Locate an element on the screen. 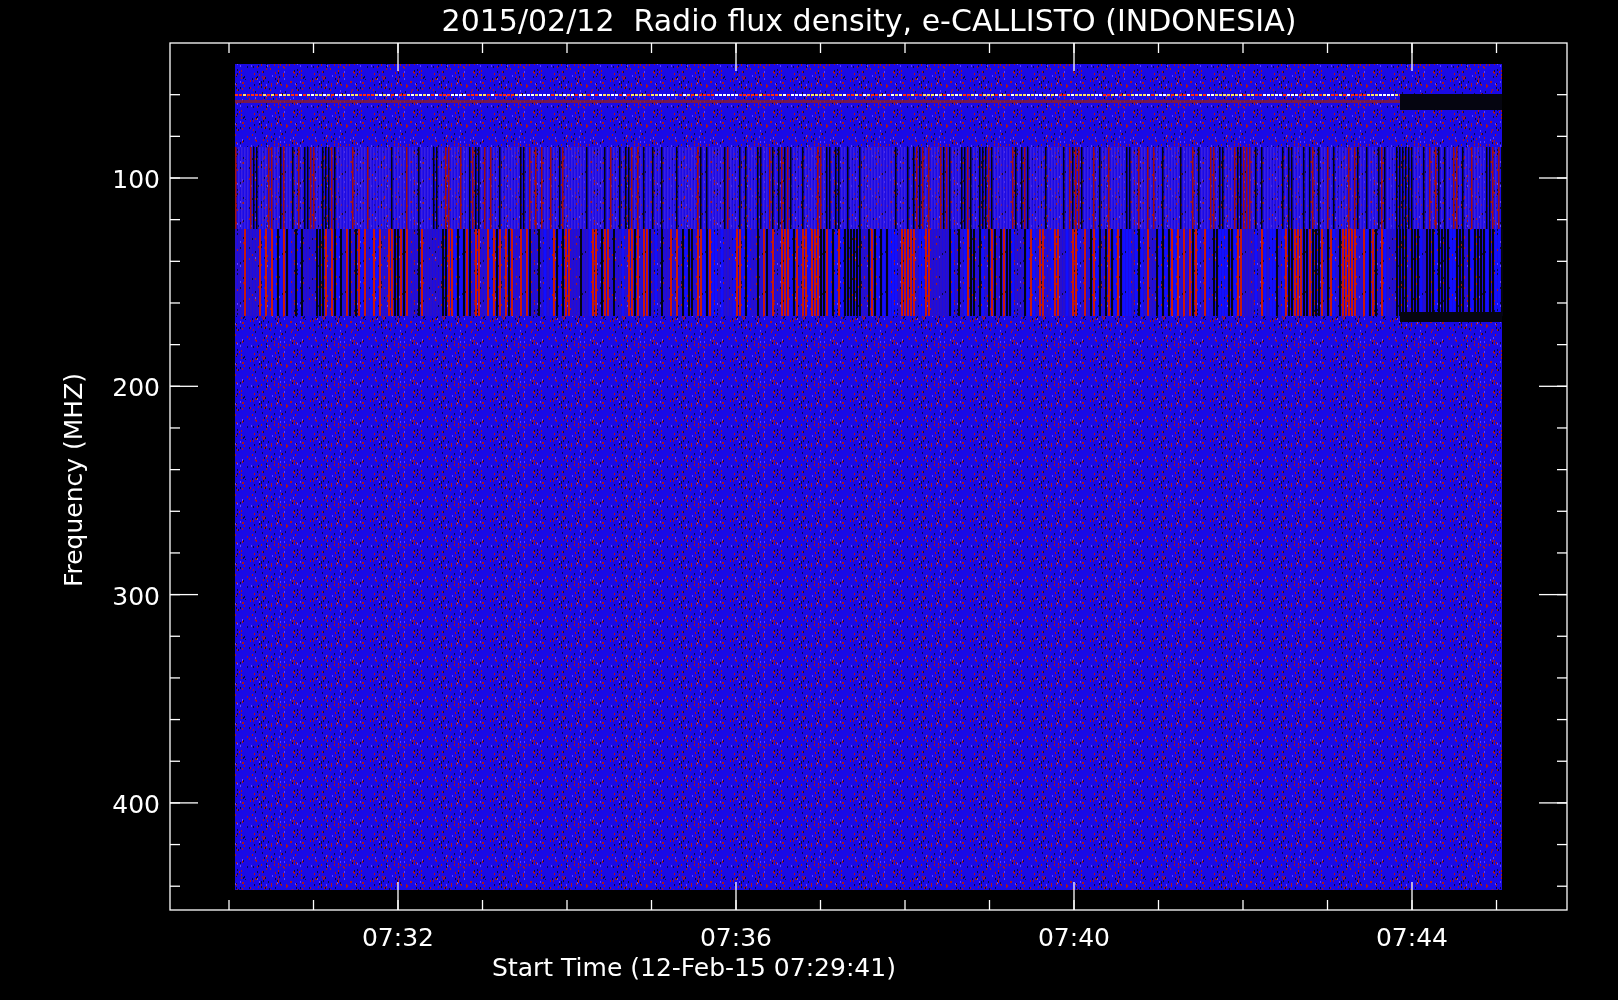 The height and width of the screenshot is (1000, 1618). axis-title: Frequency (MHZ) is located at coordinates (73, 480).